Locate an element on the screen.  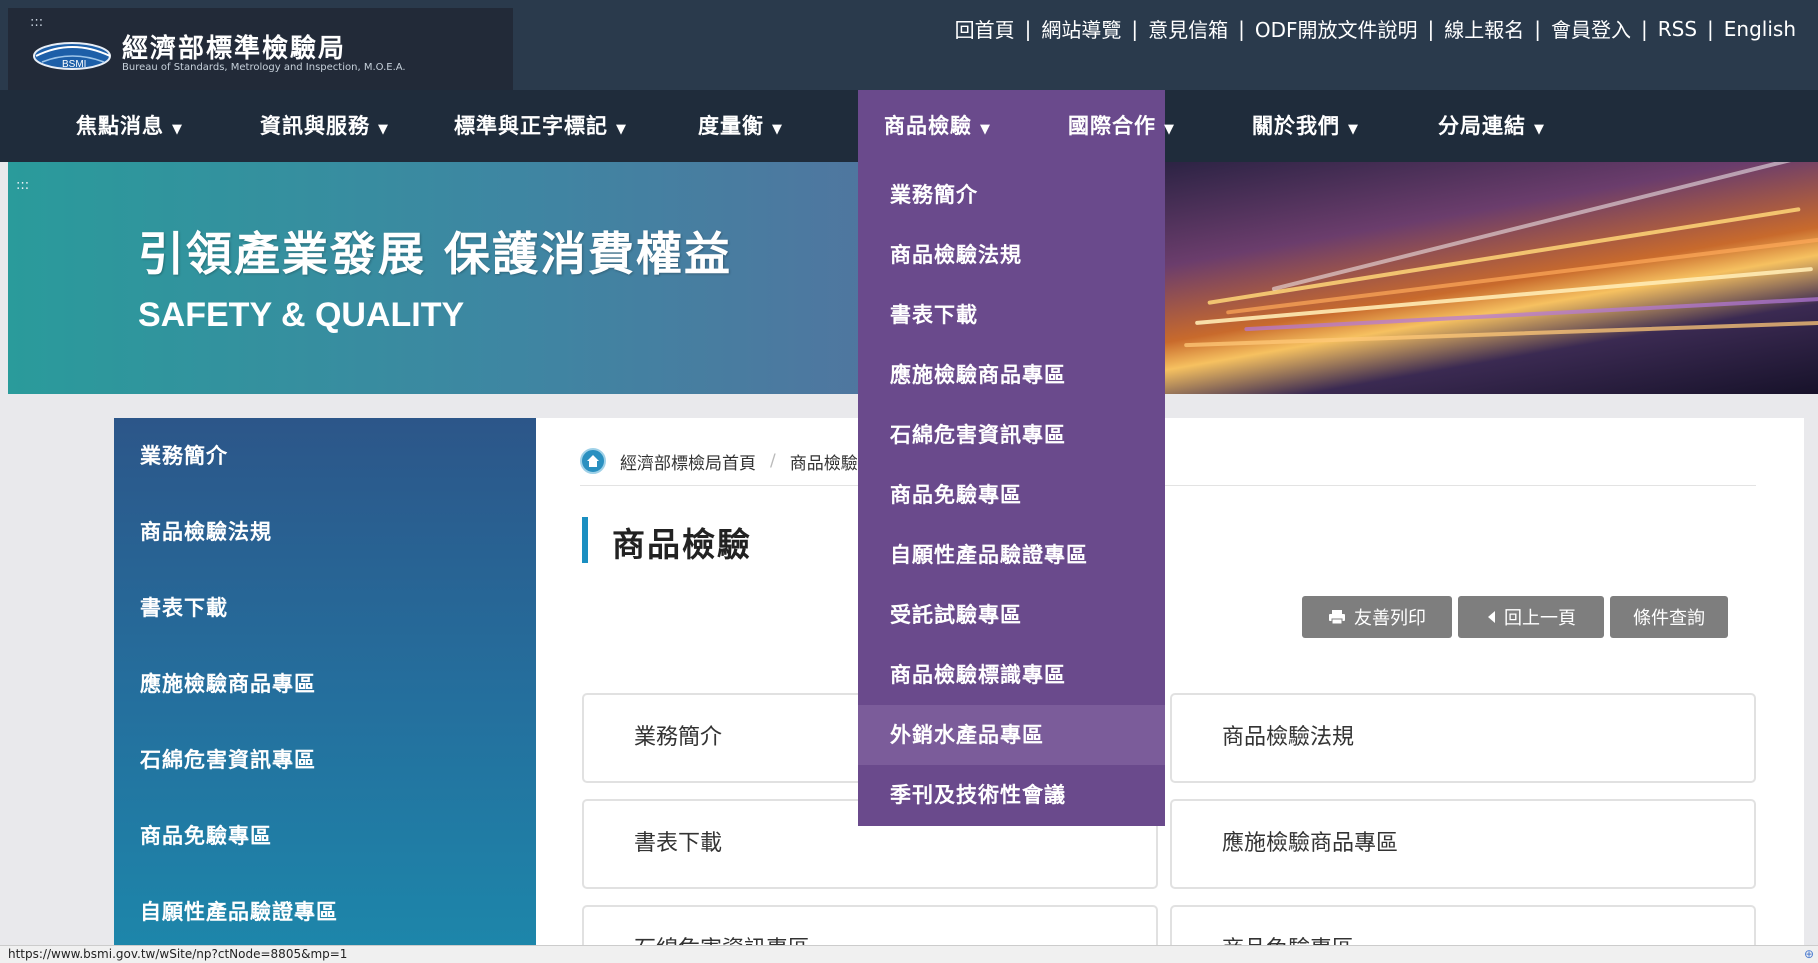
top-link-english: English is located at coordinates (1760, 29).